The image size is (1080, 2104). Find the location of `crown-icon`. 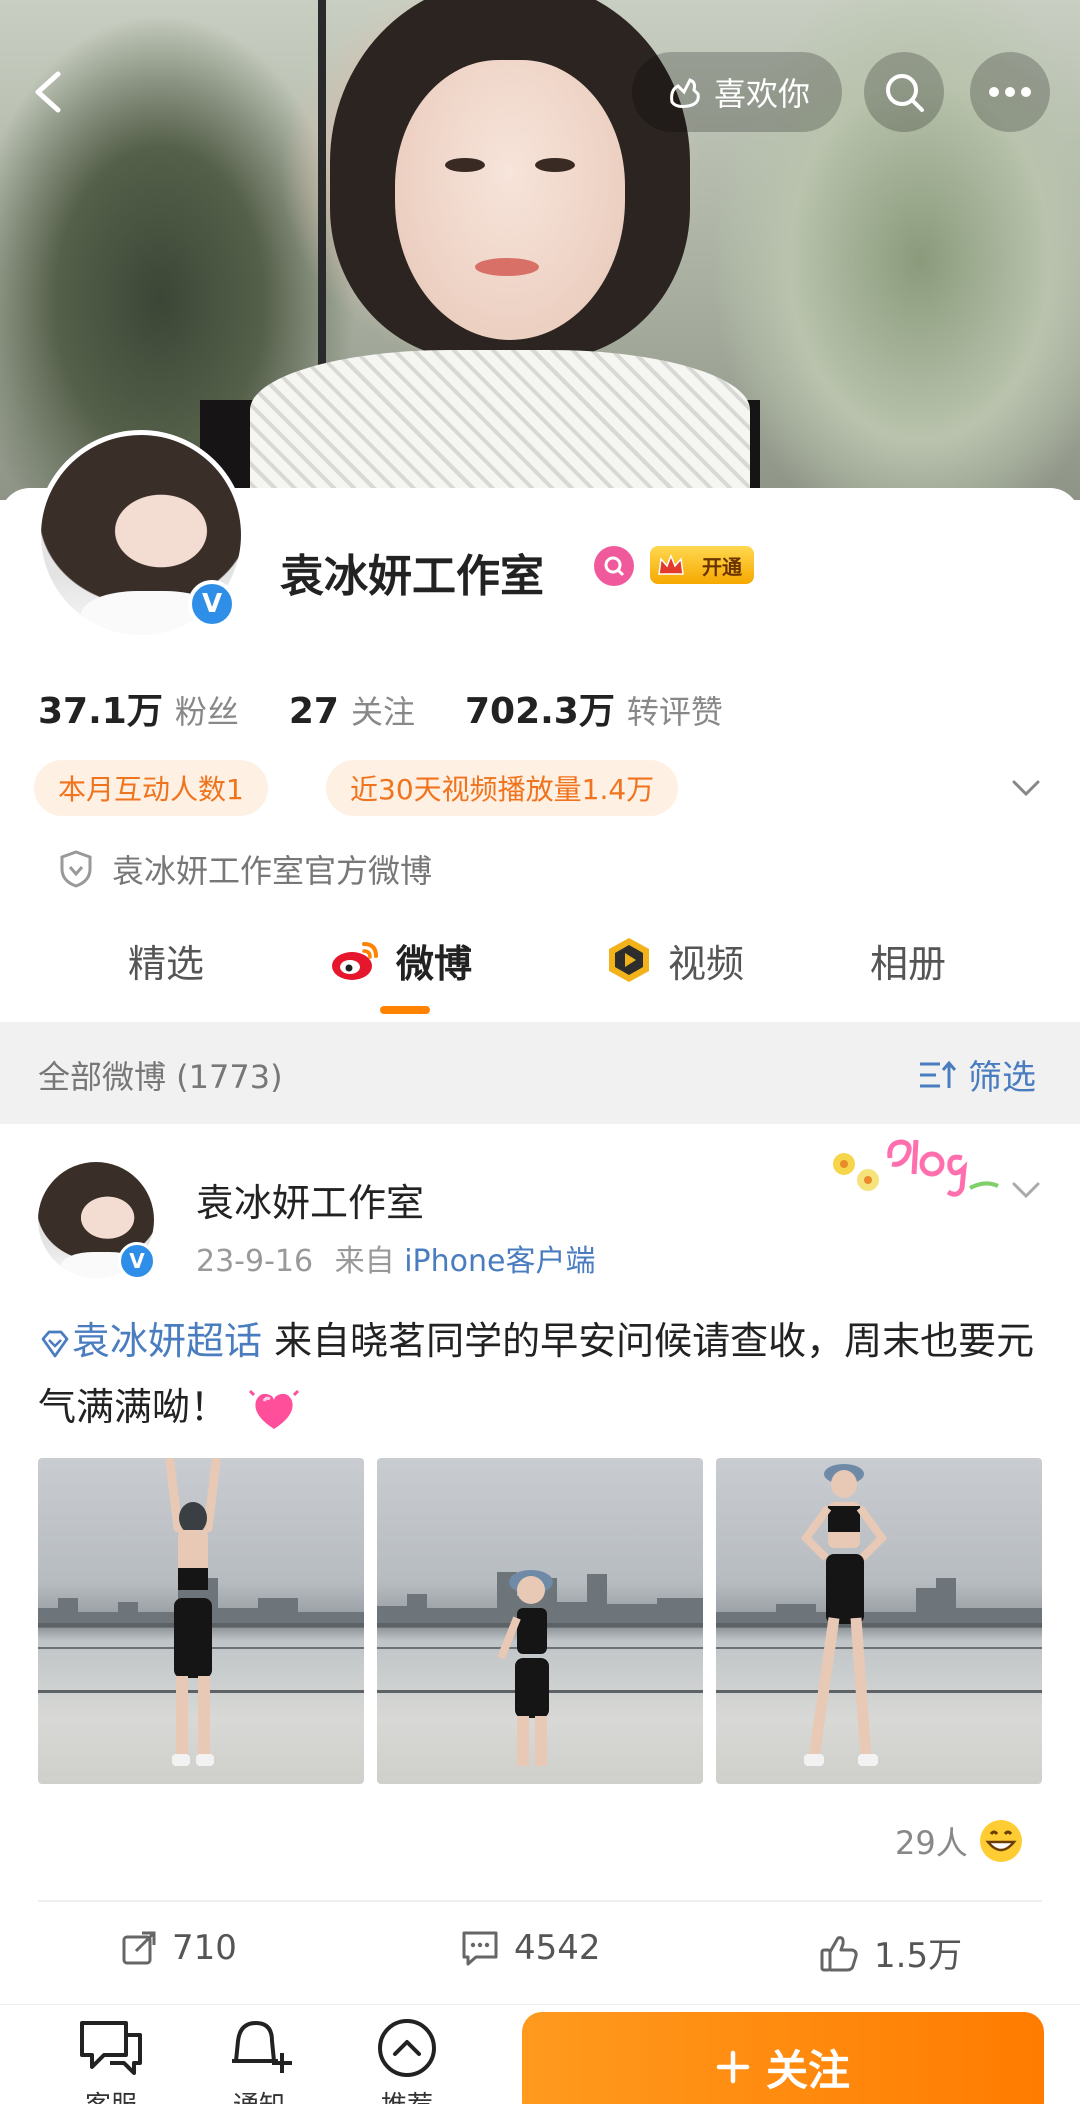

crown-icon is located at coordinates (671, 564).